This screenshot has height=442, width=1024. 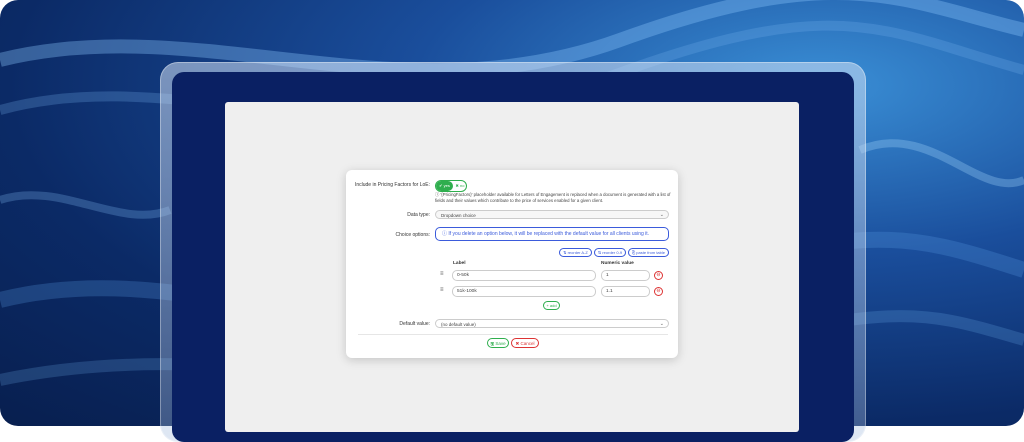 I want to click on reorder-az-button: ⇅ reorder A-Z, so click(x=575, y=252).